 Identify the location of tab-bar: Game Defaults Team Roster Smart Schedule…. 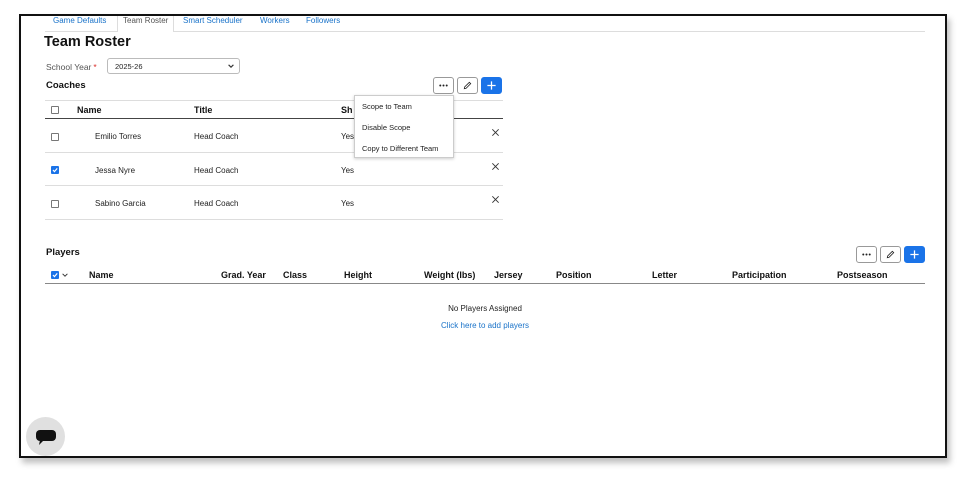
(485, 24).